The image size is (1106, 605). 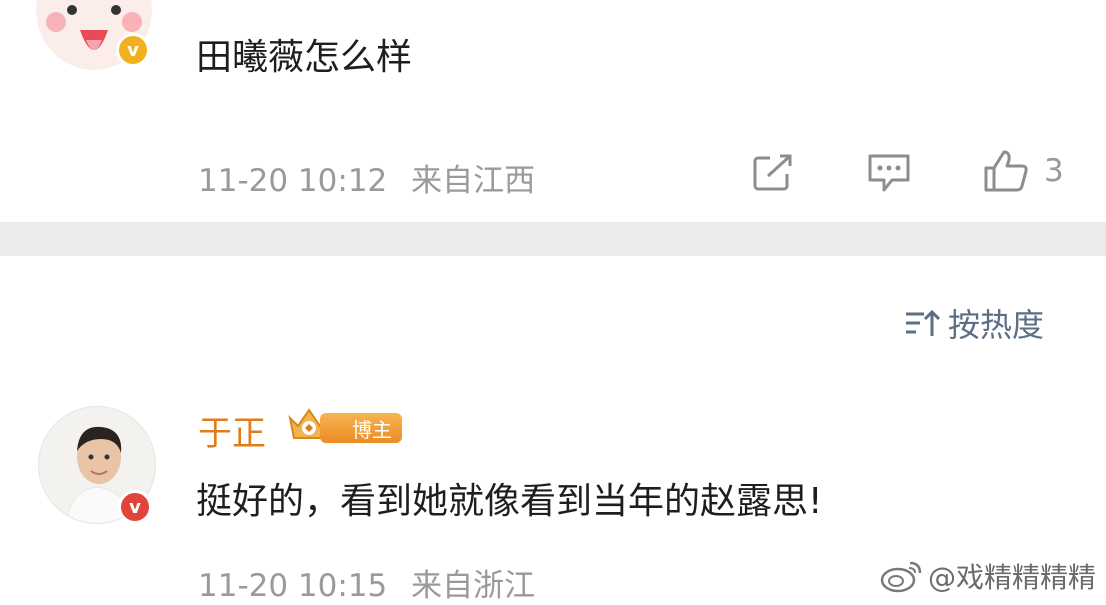 I want to click on comment-button, so click(x=889, y=173).